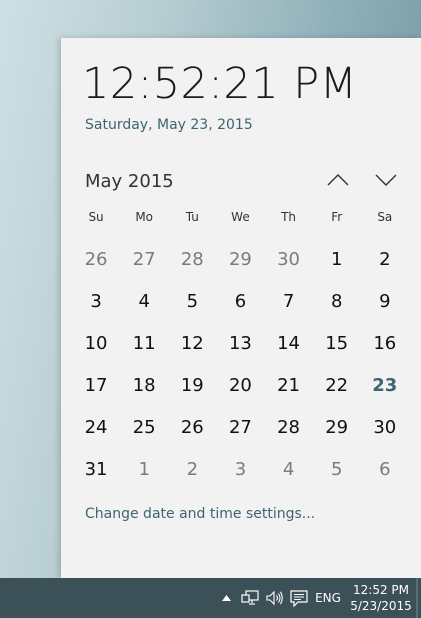  I want to click on weekday-header-row: Su Mo Tu We Th Fr Sa, so click(240, 217).